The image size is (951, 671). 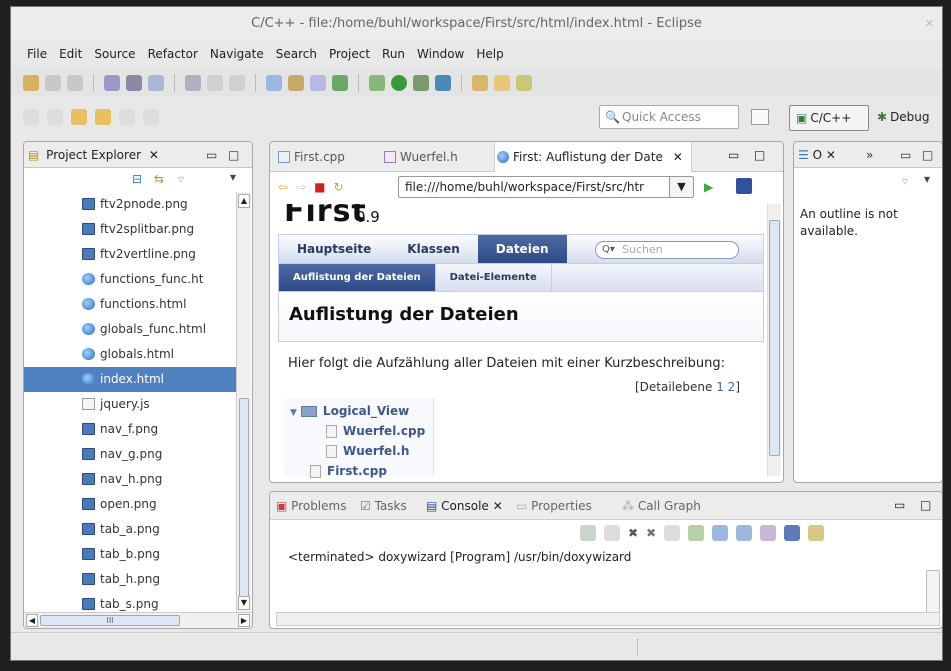 What do you see at coordinates (357, 277) in the screenshot?
I see `tab-auflistung: Auflistung der Dateien` at bounding box center [357, 277].